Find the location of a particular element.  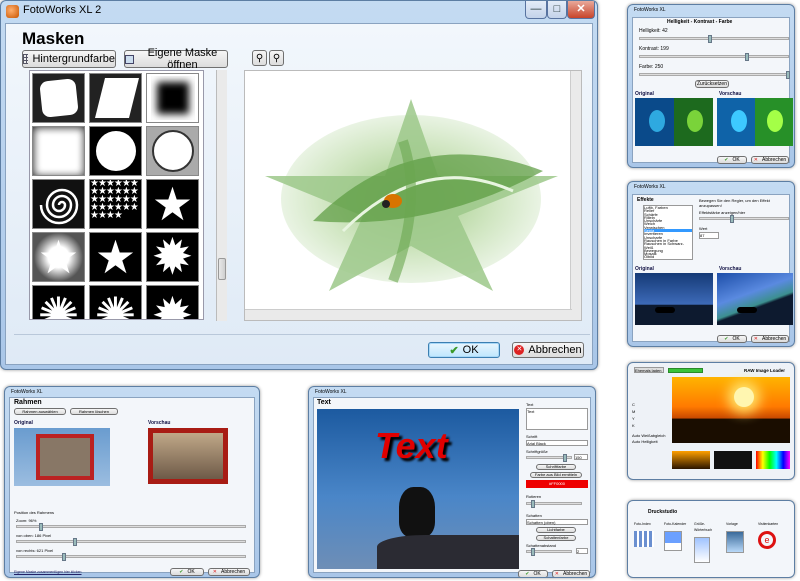

frames-zoom-knob is located at coordinates (41, 527).